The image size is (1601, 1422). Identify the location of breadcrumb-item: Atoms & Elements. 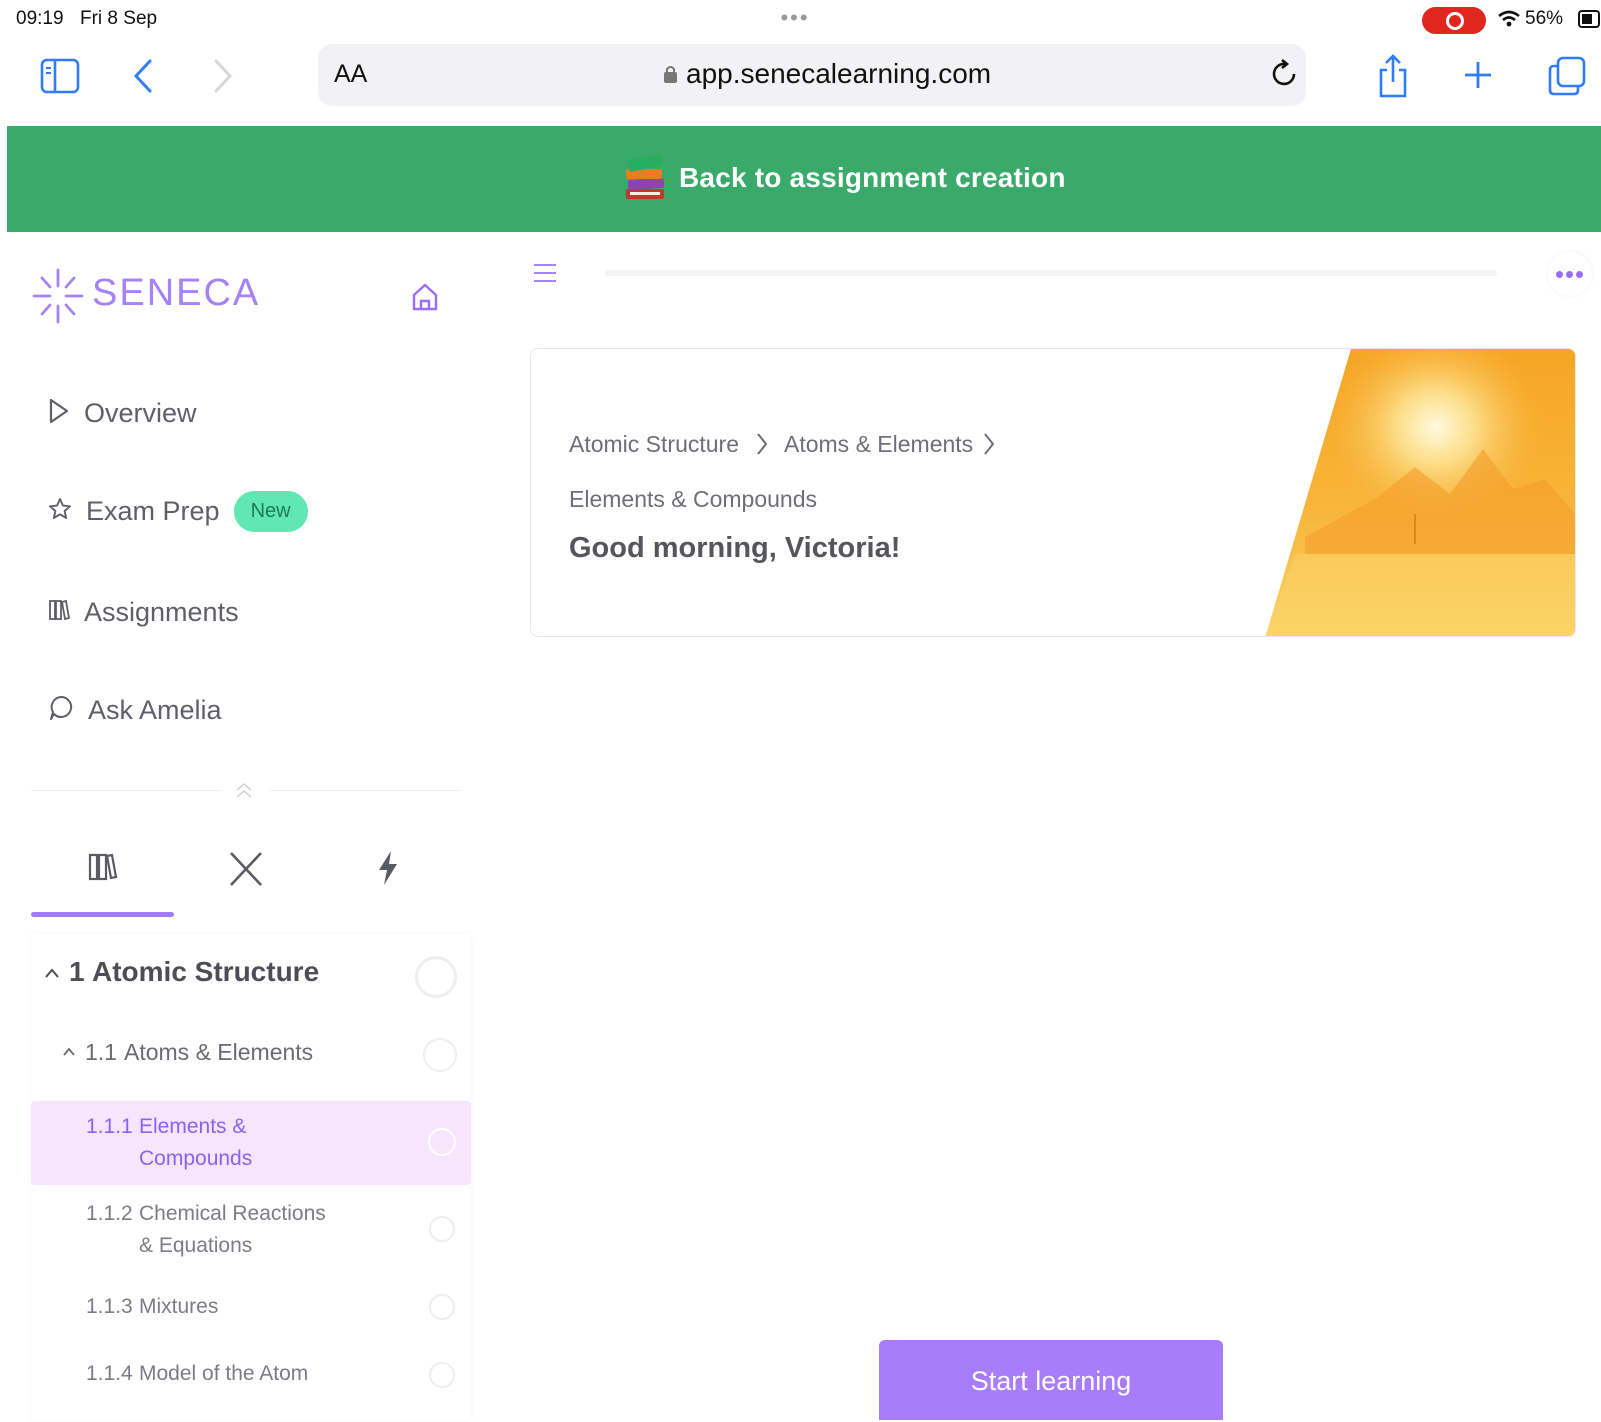
(878, 444).